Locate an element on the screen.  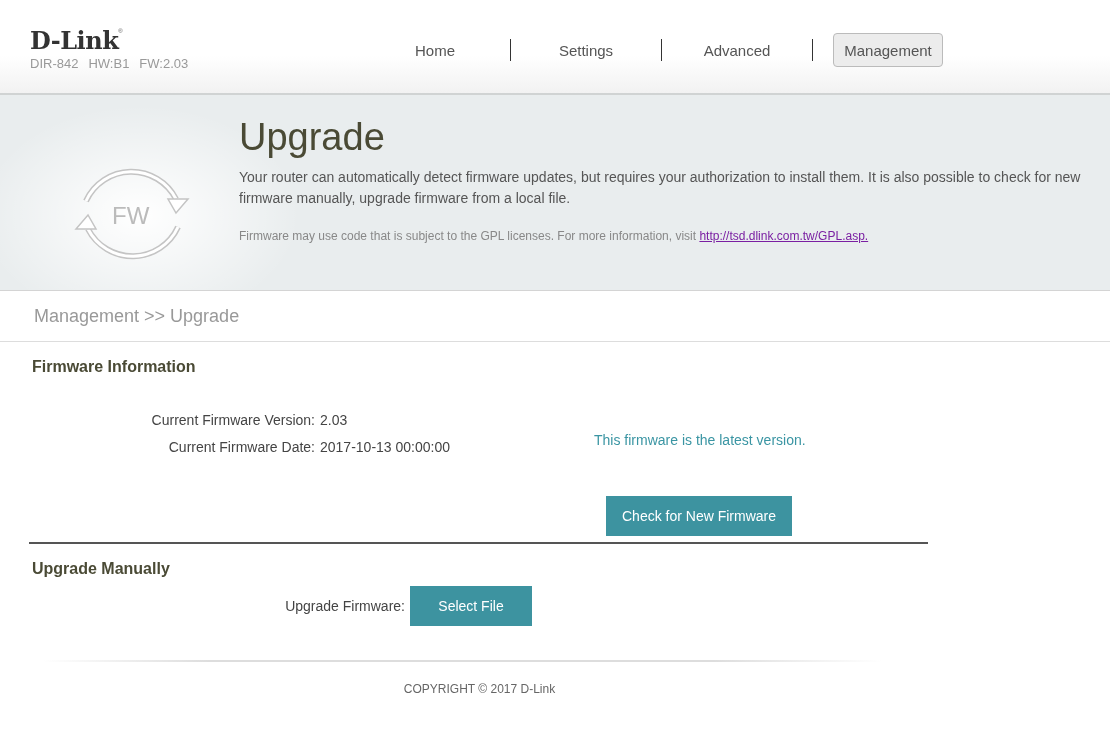
description-text: Your router can automatically detect firmware updates, but requires your authorization to install them. It is also possible to check for new firmware manually, upgrade firmware from a local file. is located at coordinates (660, 188).